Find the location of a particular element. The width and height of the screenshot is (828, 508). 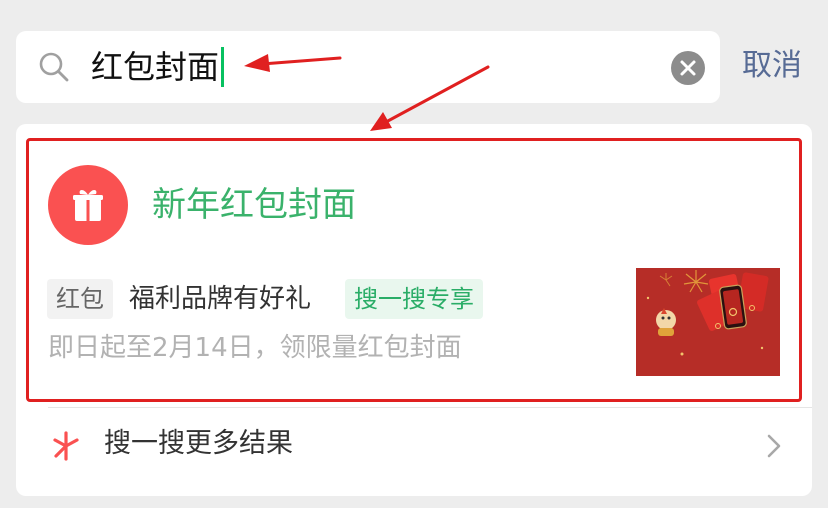

search-bar: 红包封面 is located at coordinates (368, 67).